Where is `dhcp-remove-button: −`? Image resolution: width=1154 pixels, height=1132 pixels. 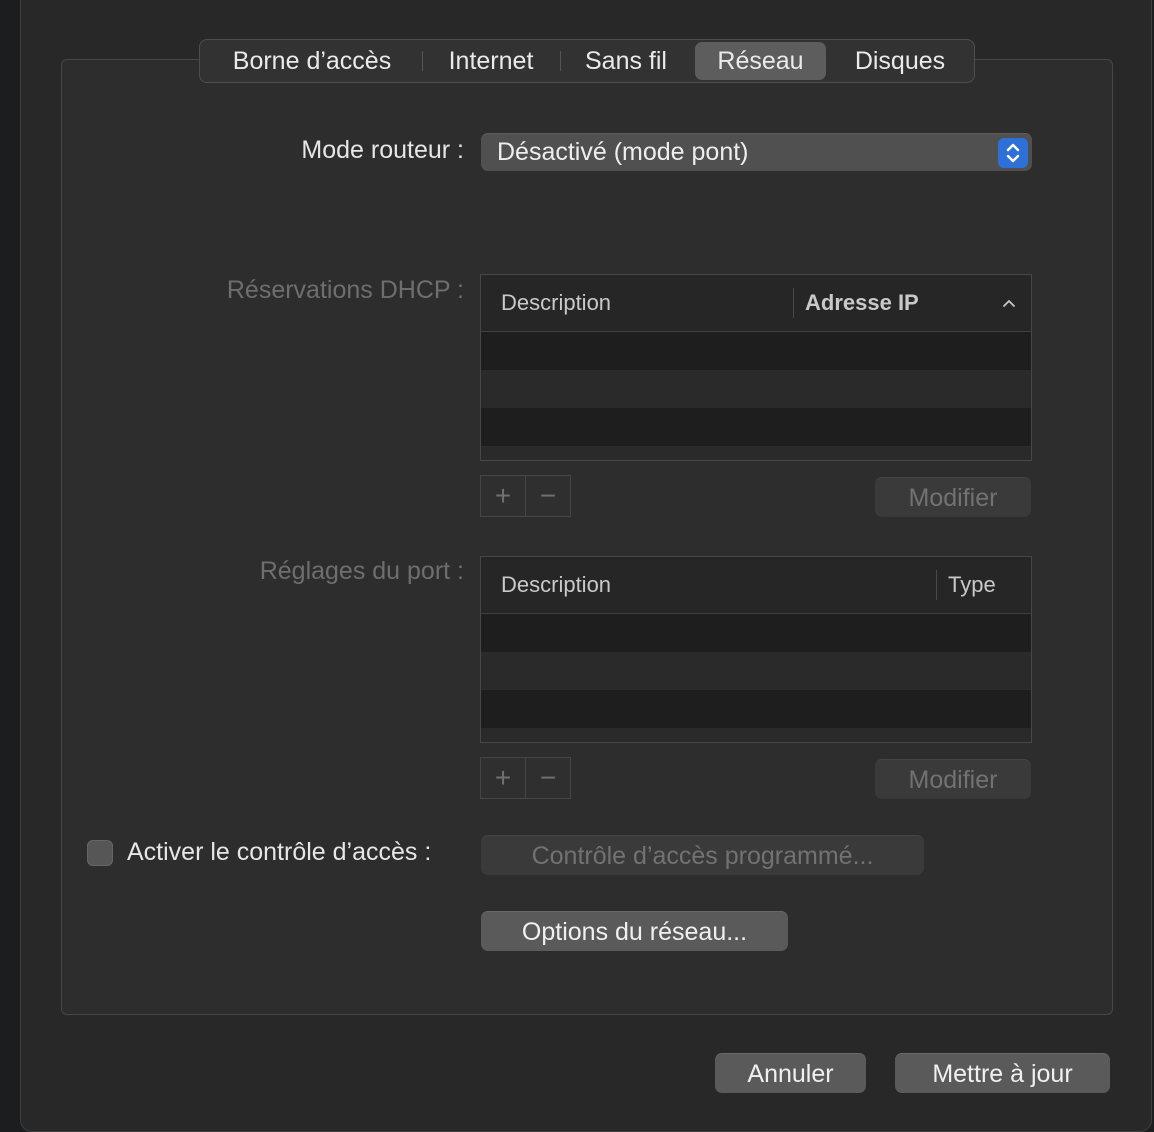 dhcp-remove-button: − is located at coordinates (548, 496).